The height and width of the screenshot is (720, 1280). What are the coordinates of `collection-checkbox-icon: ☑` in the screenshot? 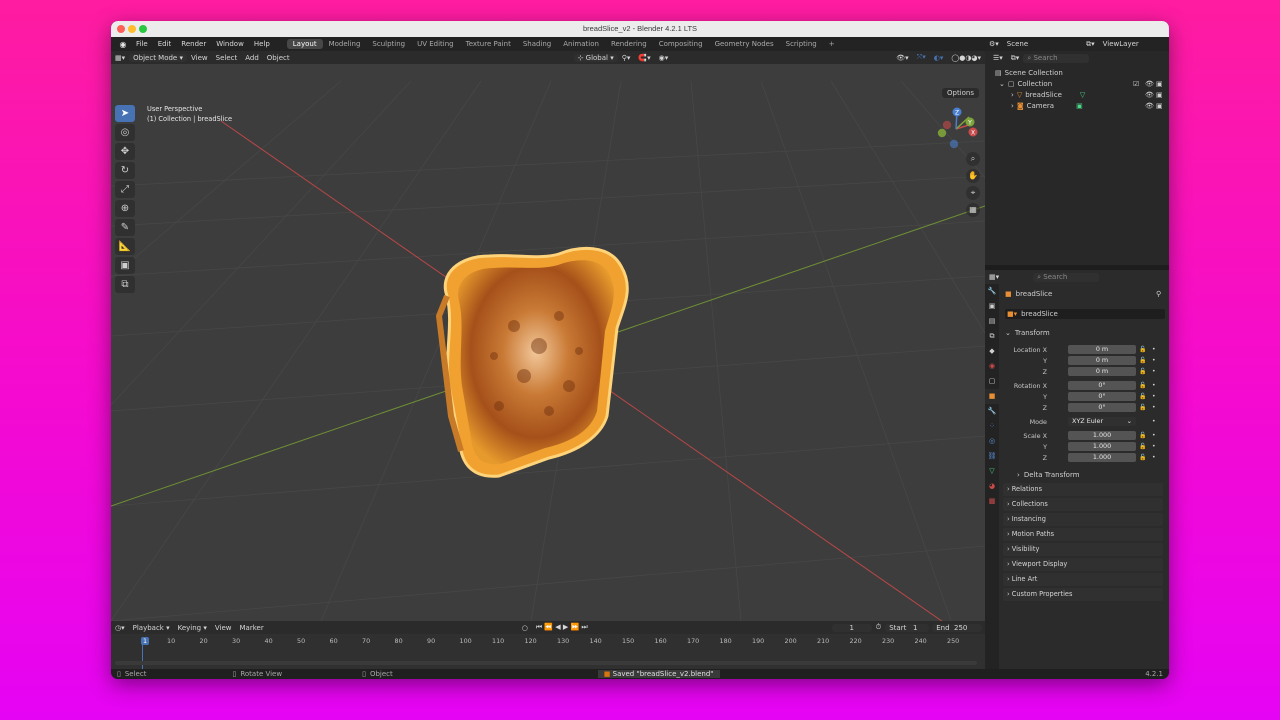 It's located at (1136, 84).